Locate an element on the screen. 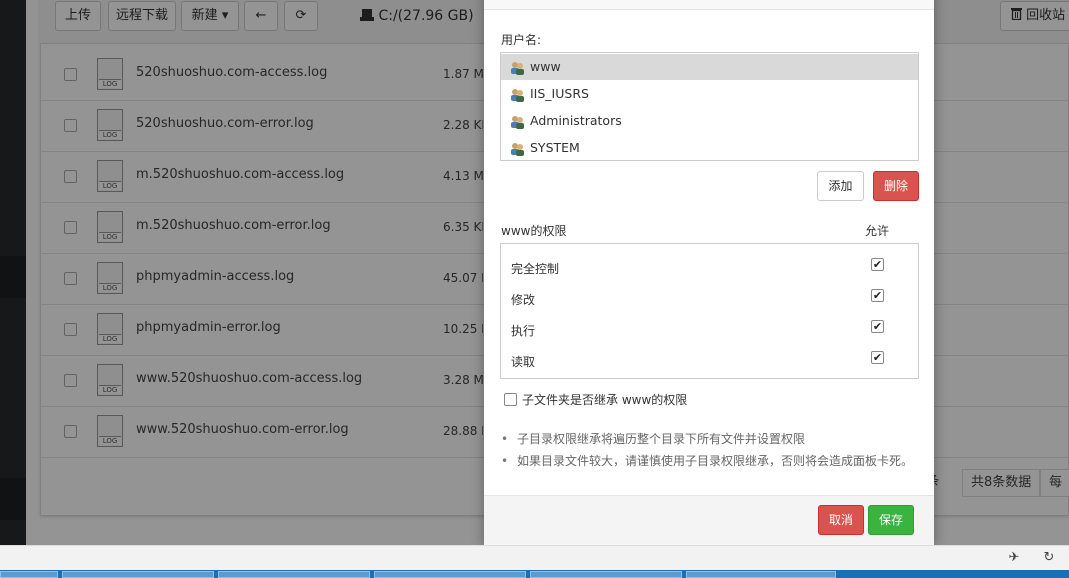  user-item-system: SYSTEM is located at coordinates (709, 148).